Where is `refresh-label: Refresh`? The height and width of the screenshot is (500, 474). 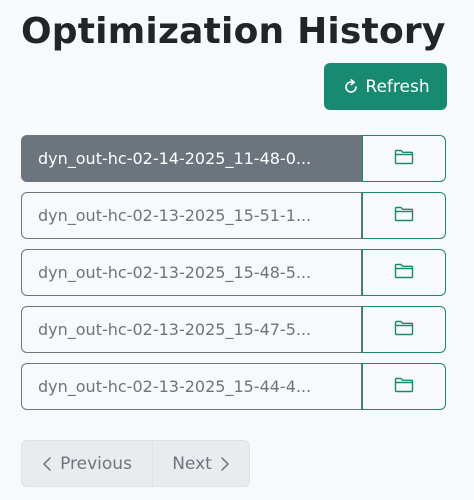 refresh-label: Refresh is located at coordinates (397, 86).